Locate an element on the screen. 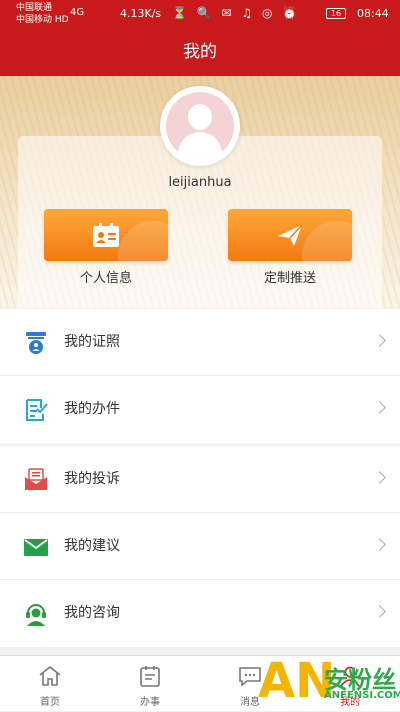 The width and height of the screenshot is (400, 712). username: leijianhua is located at coordinates (200, 182).